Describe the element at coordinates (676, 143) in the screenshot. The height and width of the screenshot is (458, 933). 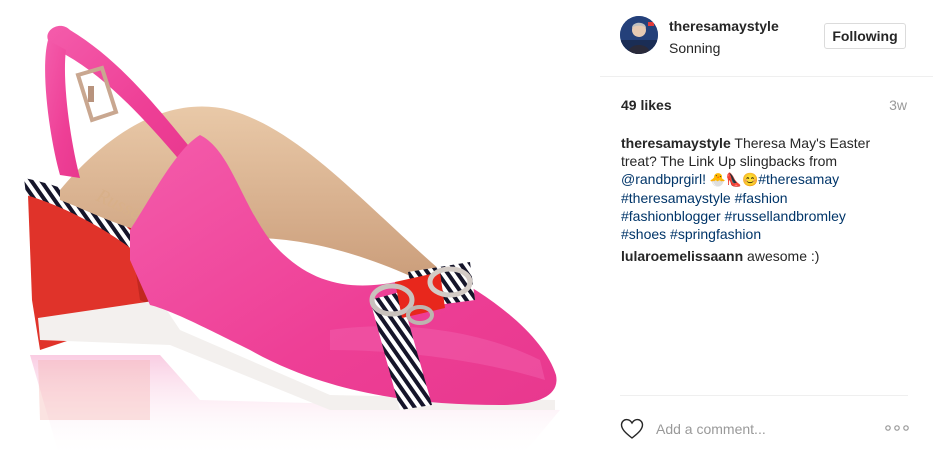
I see `caption-username: theresamaystyle` at that location.